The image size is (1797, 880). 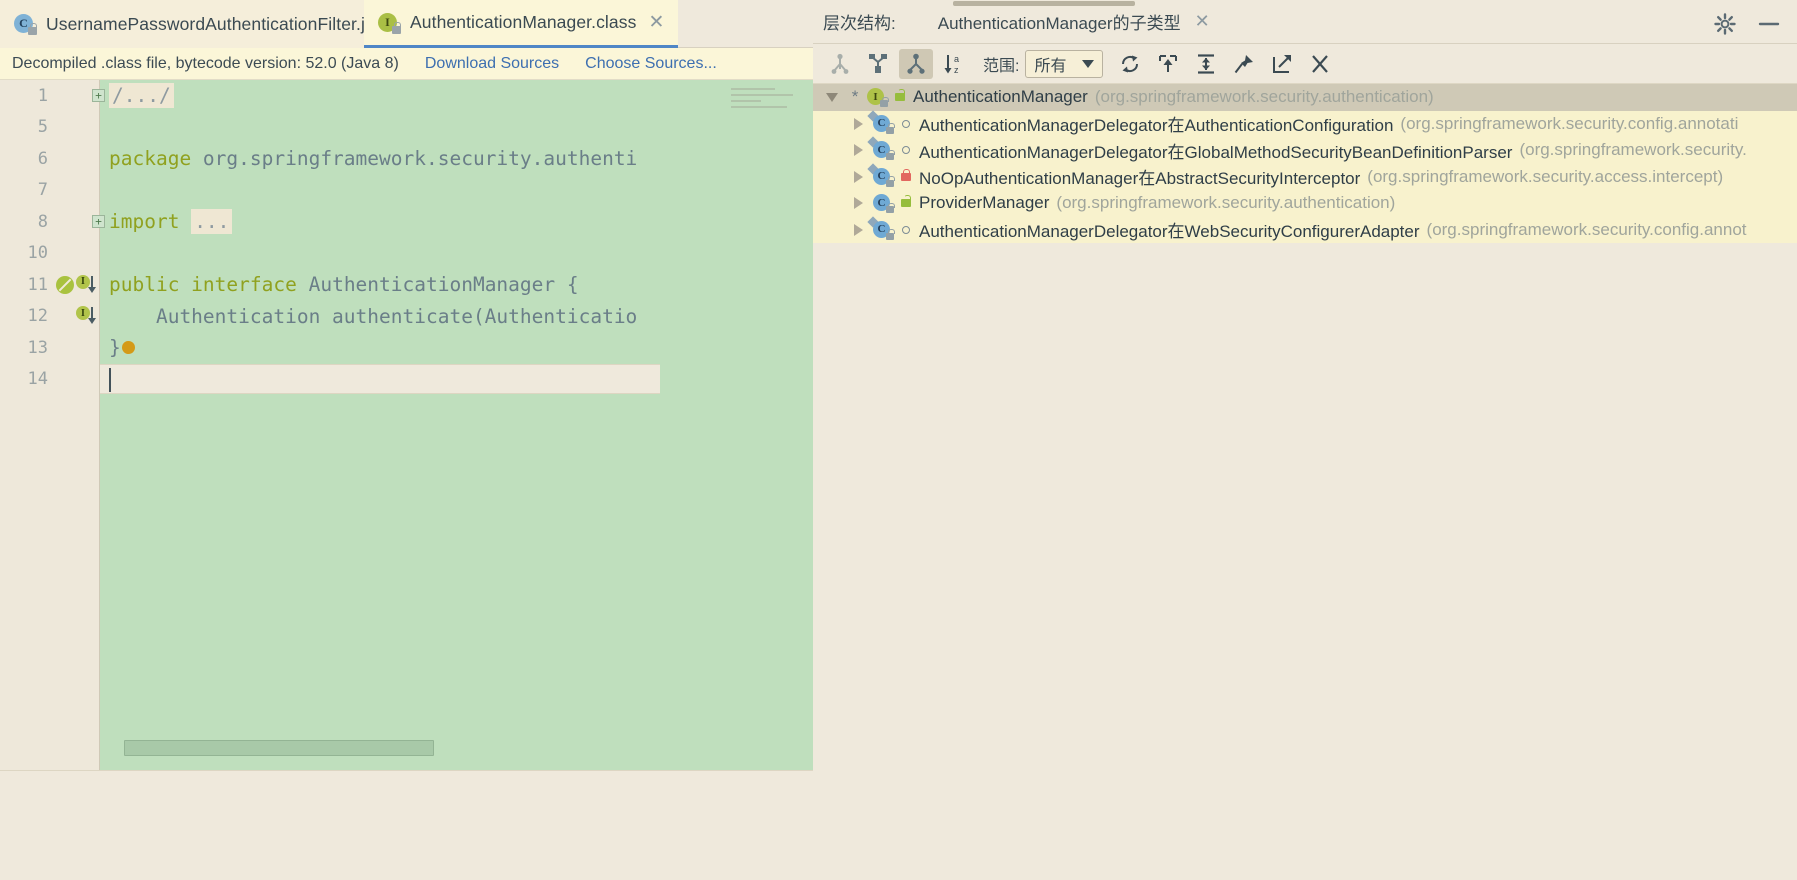 I want to click on keyword-public-interface: public interface, so click(x=209, y=285).